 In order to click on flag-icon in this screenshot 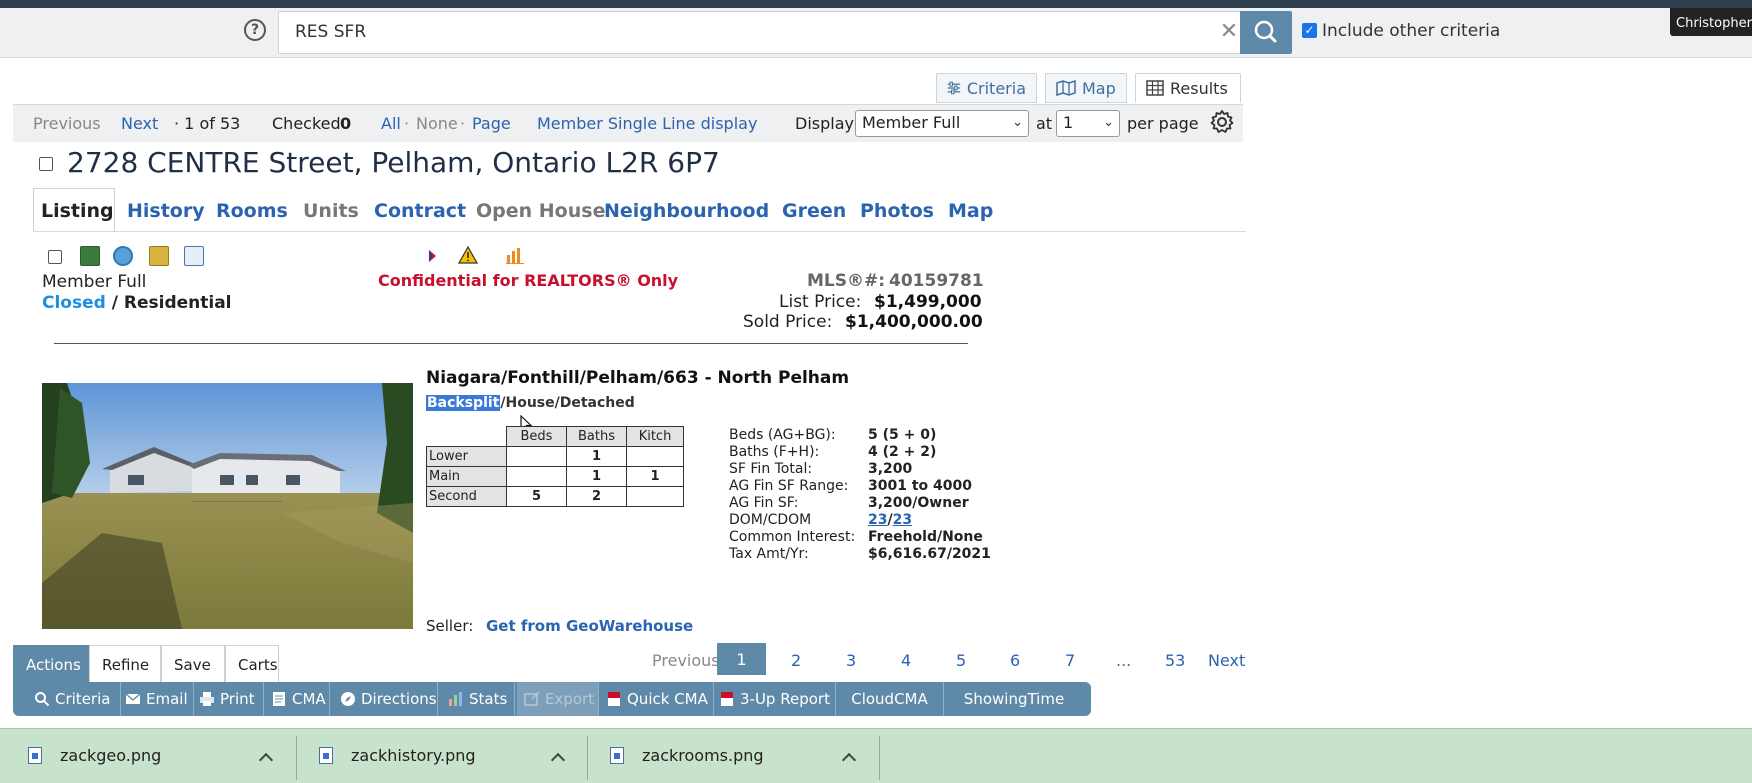, I will do `click(433, 256)`.